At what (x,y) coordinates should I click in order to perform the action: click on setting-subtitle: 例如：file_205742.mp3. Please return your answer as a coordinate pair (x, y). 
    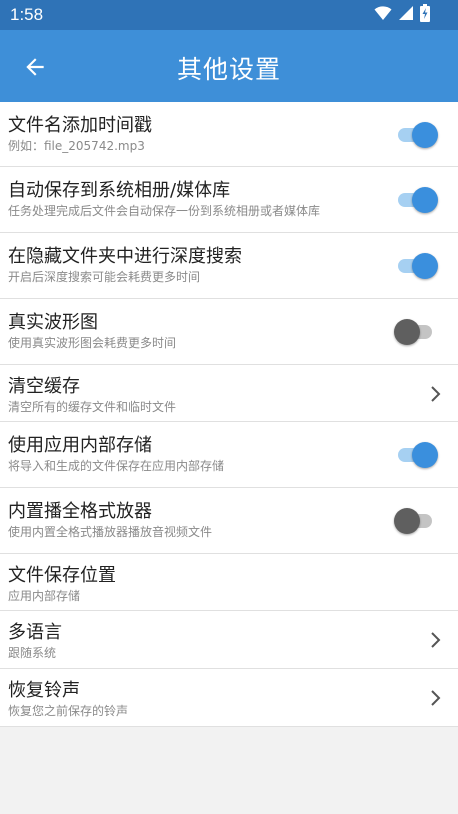
    Looking at the image, I should click on (76, 146).